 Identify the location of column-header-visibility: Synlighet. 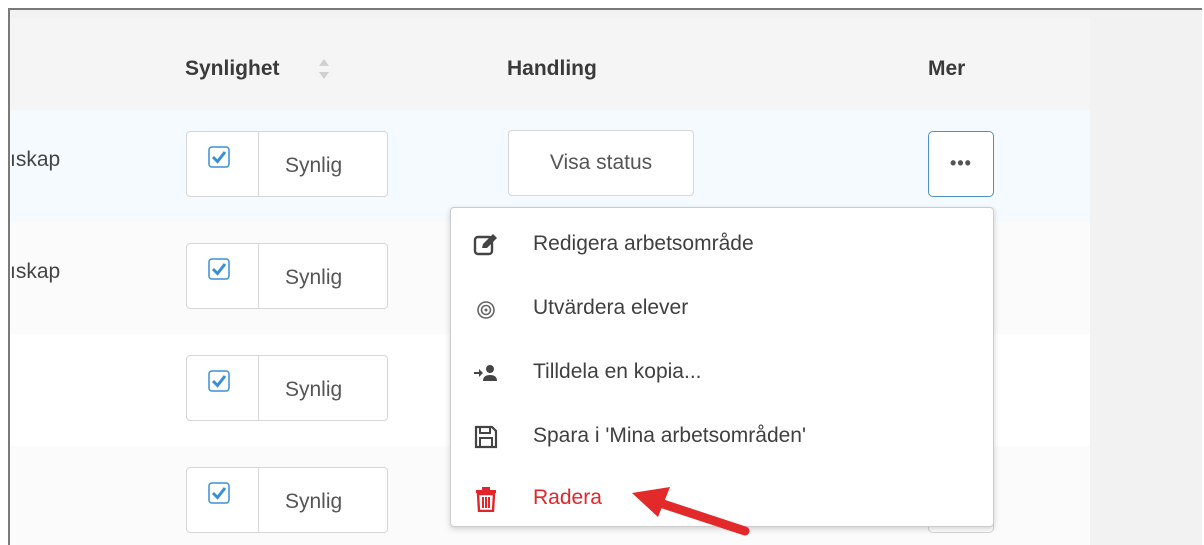
(232, 69).